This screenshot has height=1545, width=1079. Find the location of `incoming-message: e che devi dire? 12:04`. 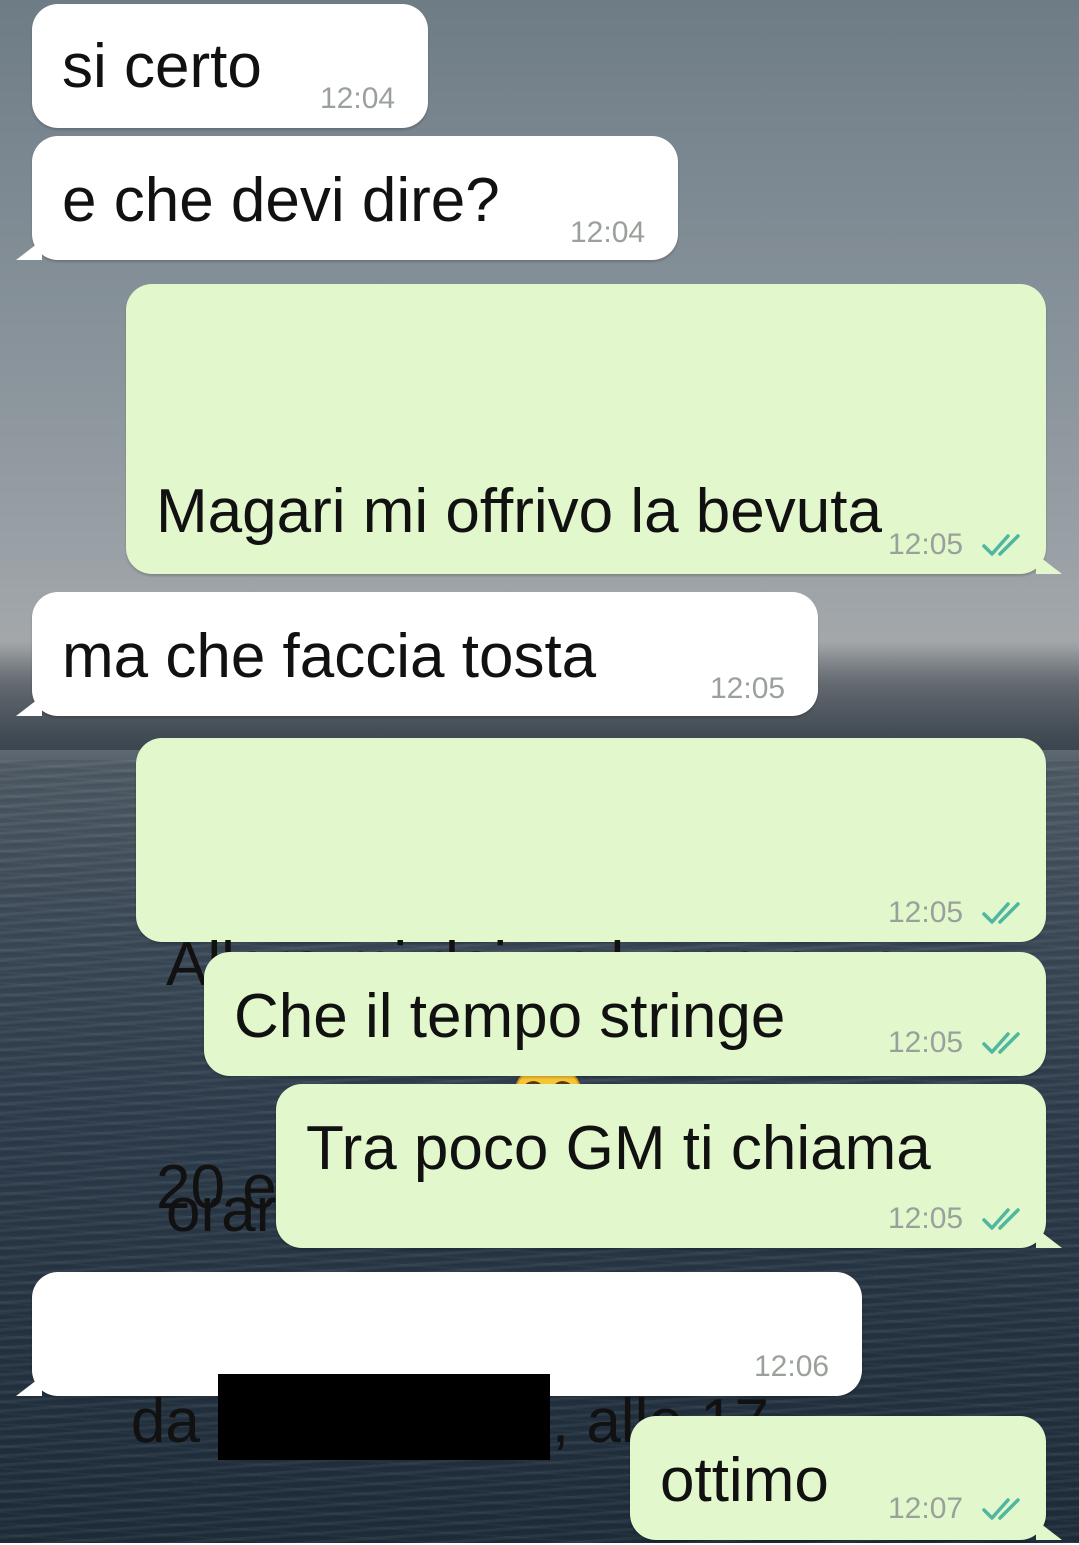

incoming-message: e che devi dire? 12:04 is located at coordinates (347, 198).